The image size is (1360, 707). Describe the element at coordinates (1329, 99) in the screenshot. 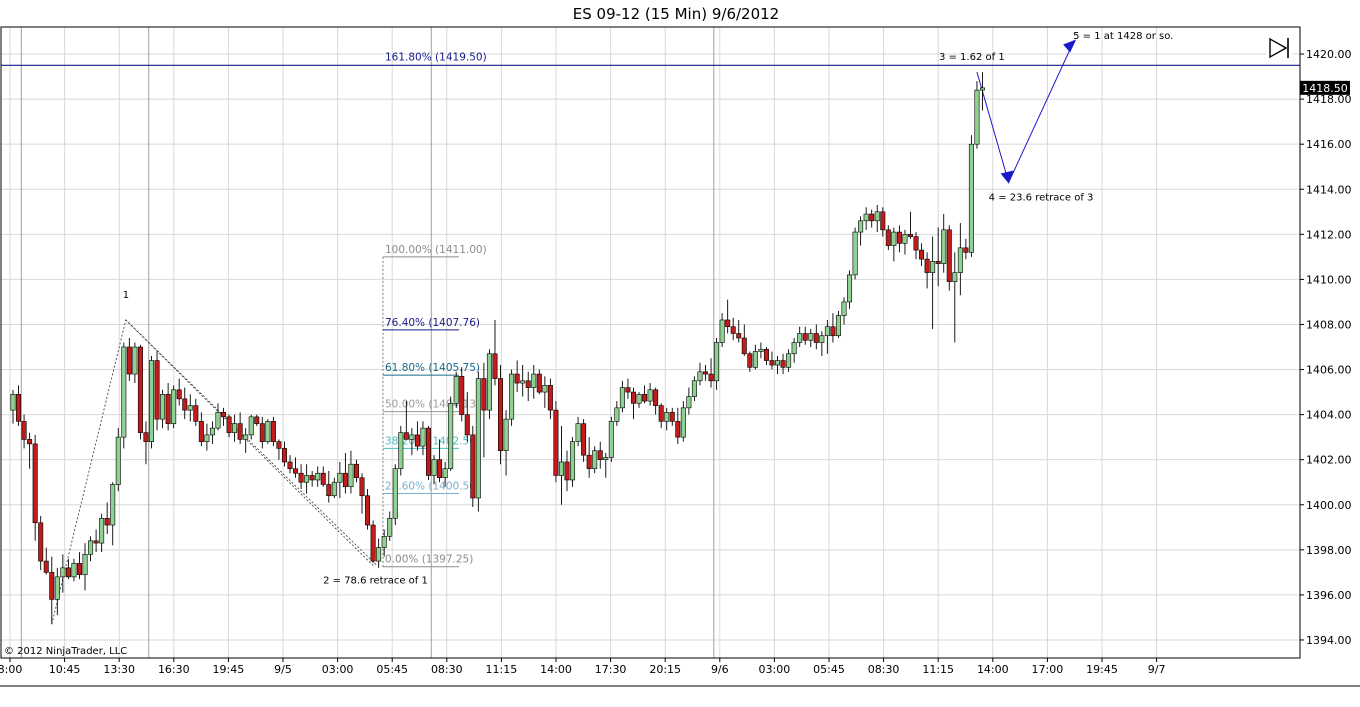

I see `y-tick-label: 1418.00` at that location.